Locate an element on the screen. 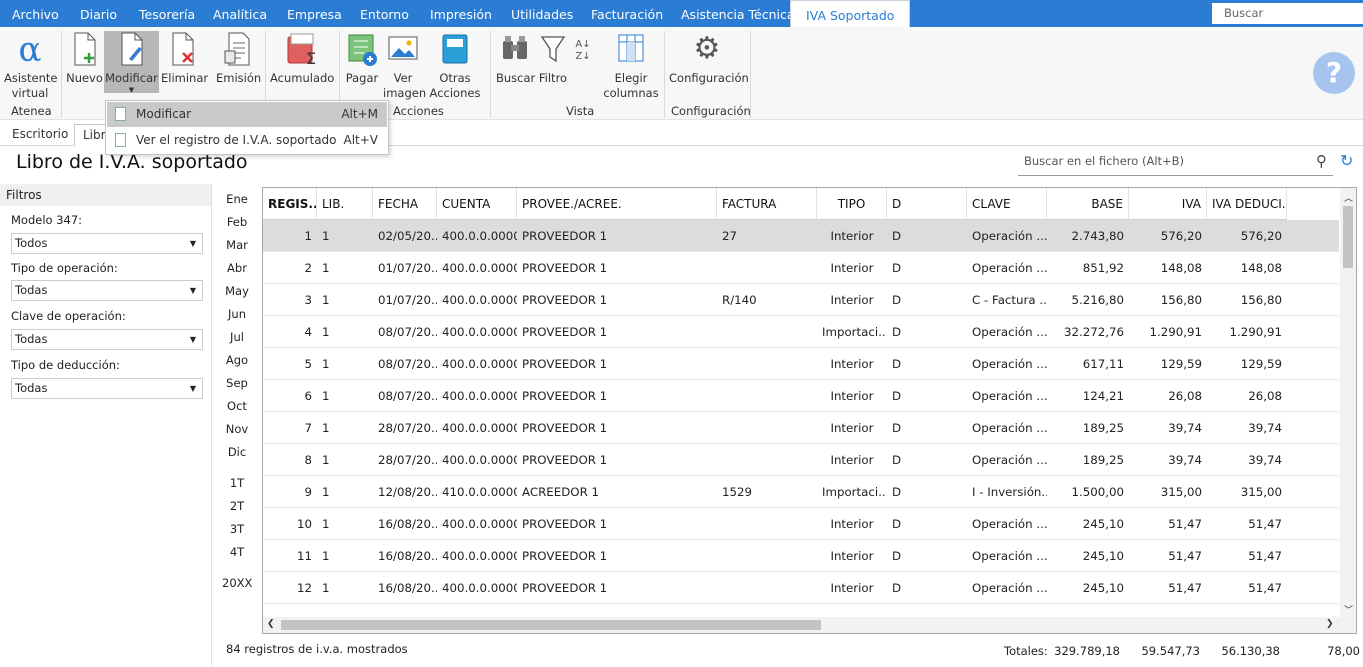 The width and height of the screenshot is (1363, 667). month-ene: Ene is located at coordinates (237, 199).